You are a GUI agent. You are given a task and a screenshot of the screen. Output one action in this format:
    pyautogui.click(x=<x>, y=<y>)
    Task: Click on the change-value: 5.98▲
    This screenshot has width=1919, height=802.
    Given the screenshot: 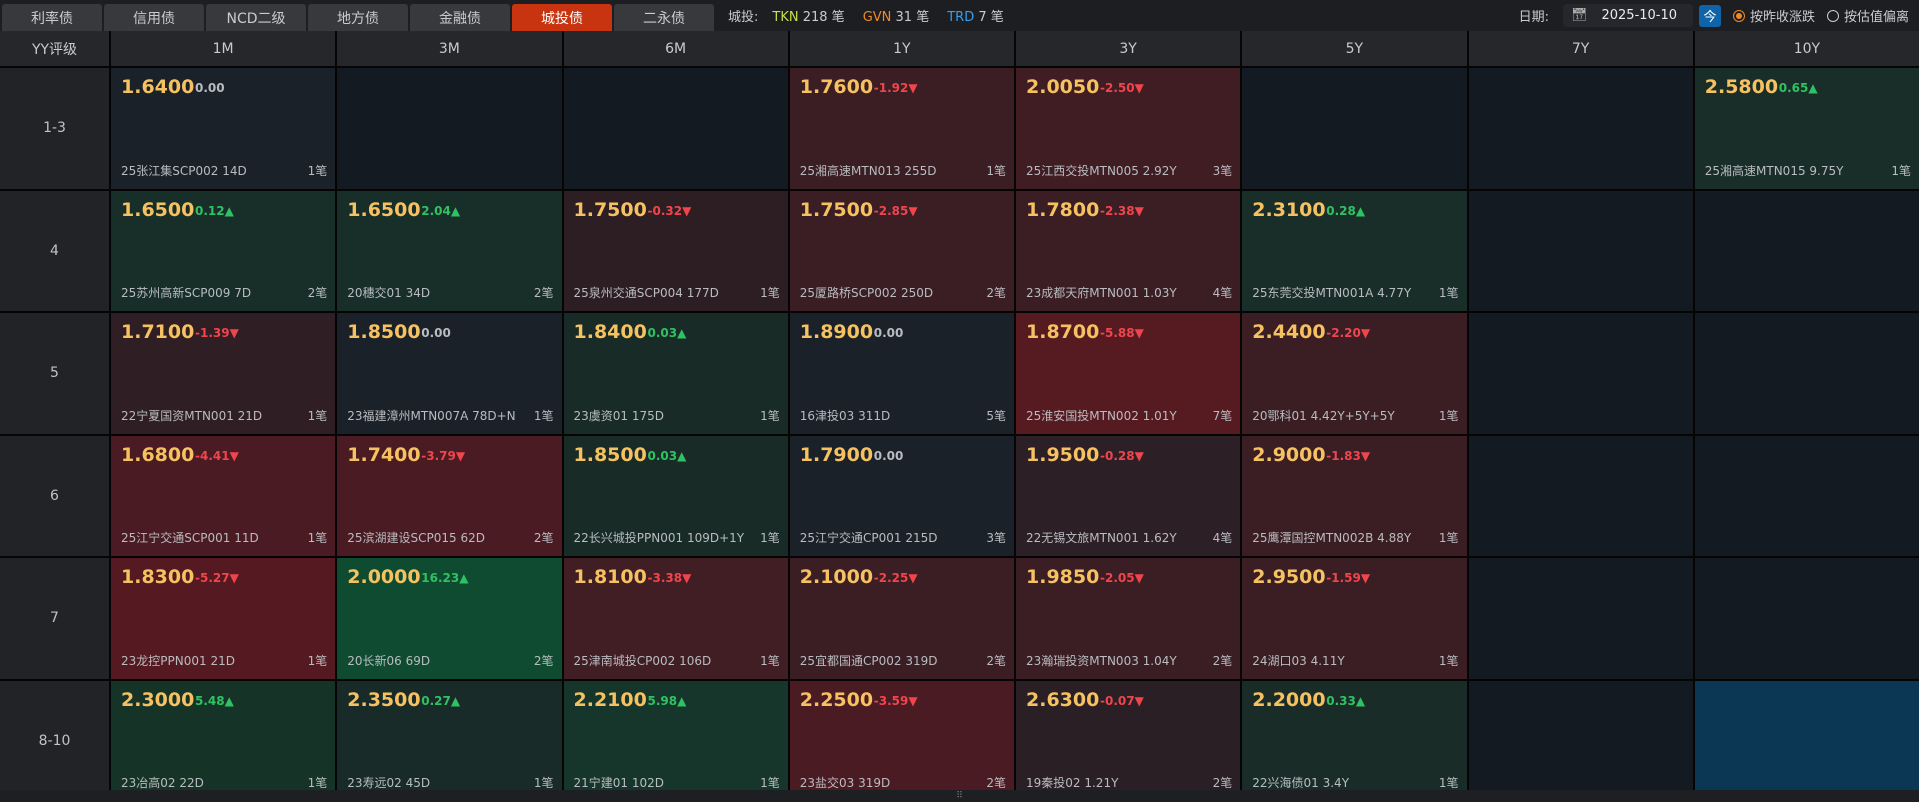 What is the action you would take?
    pyautogui.click(x=667, y=700)
    